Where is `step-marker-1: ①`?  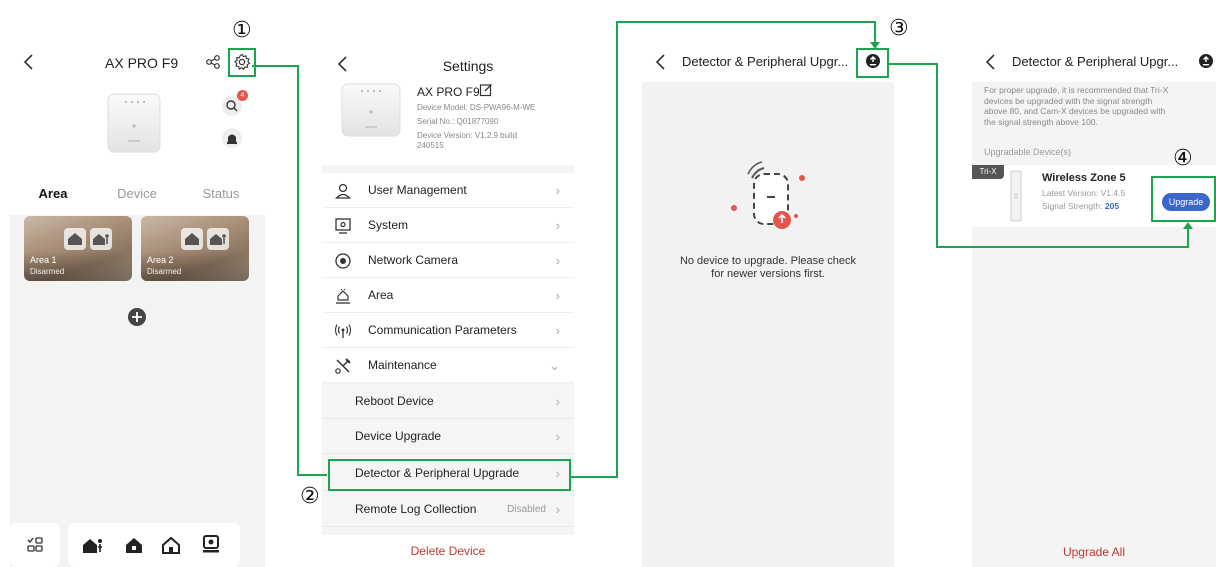
step-marker-1: ① is located at coordinates (242, 30).